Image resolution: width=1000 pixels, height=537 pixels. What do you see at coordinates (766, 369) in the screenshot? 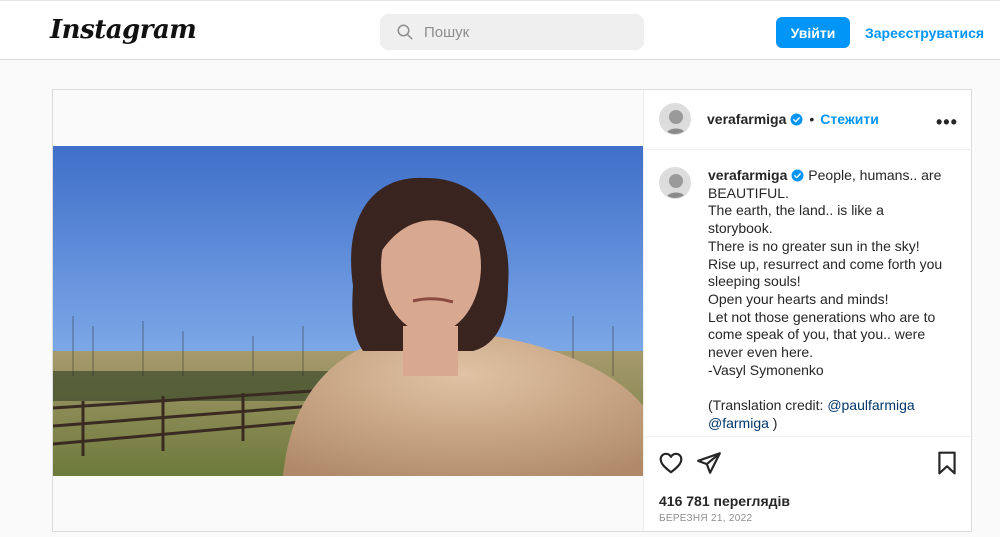
I see `caption-line: -Vasyl Symonenko` at bounding box center [766, 369].